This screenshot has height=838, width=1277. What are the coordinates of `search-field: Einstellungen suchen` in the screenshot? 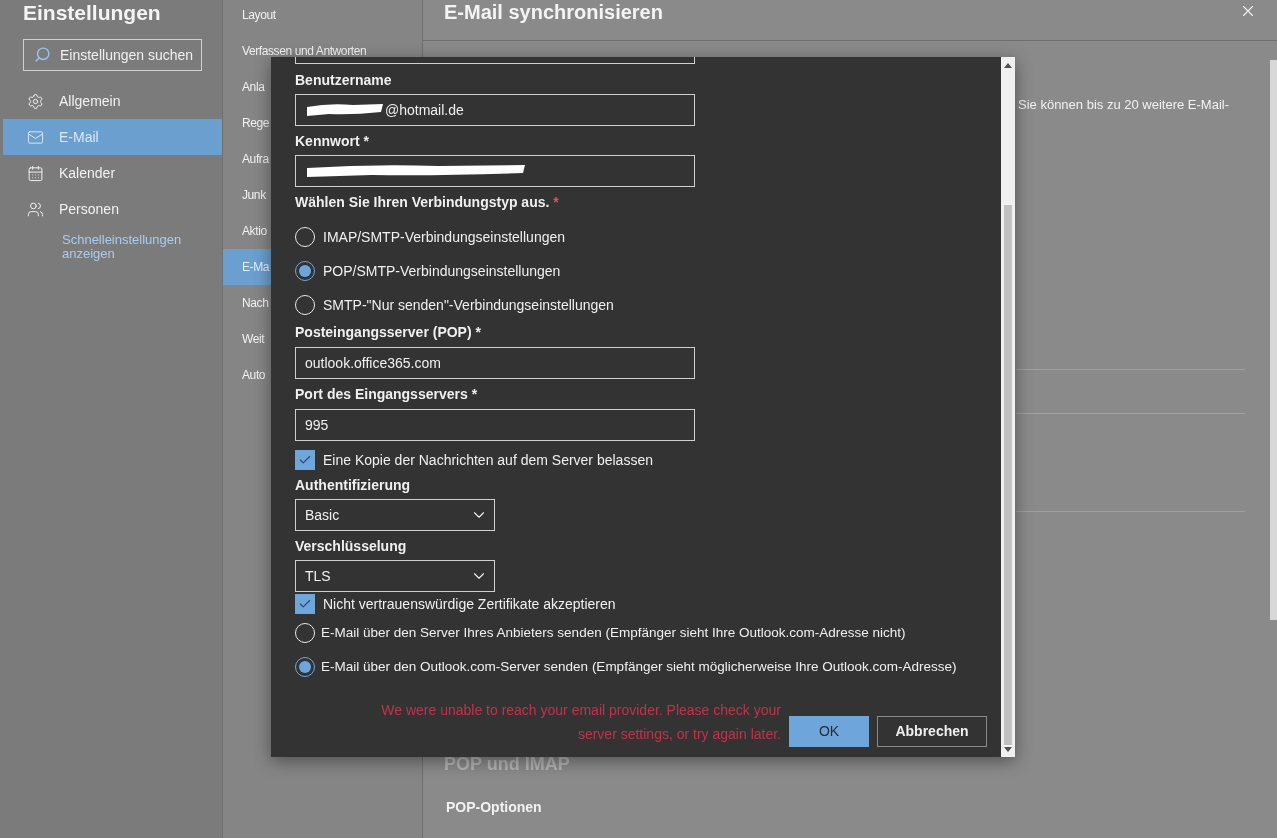 It's located at (112, 55).